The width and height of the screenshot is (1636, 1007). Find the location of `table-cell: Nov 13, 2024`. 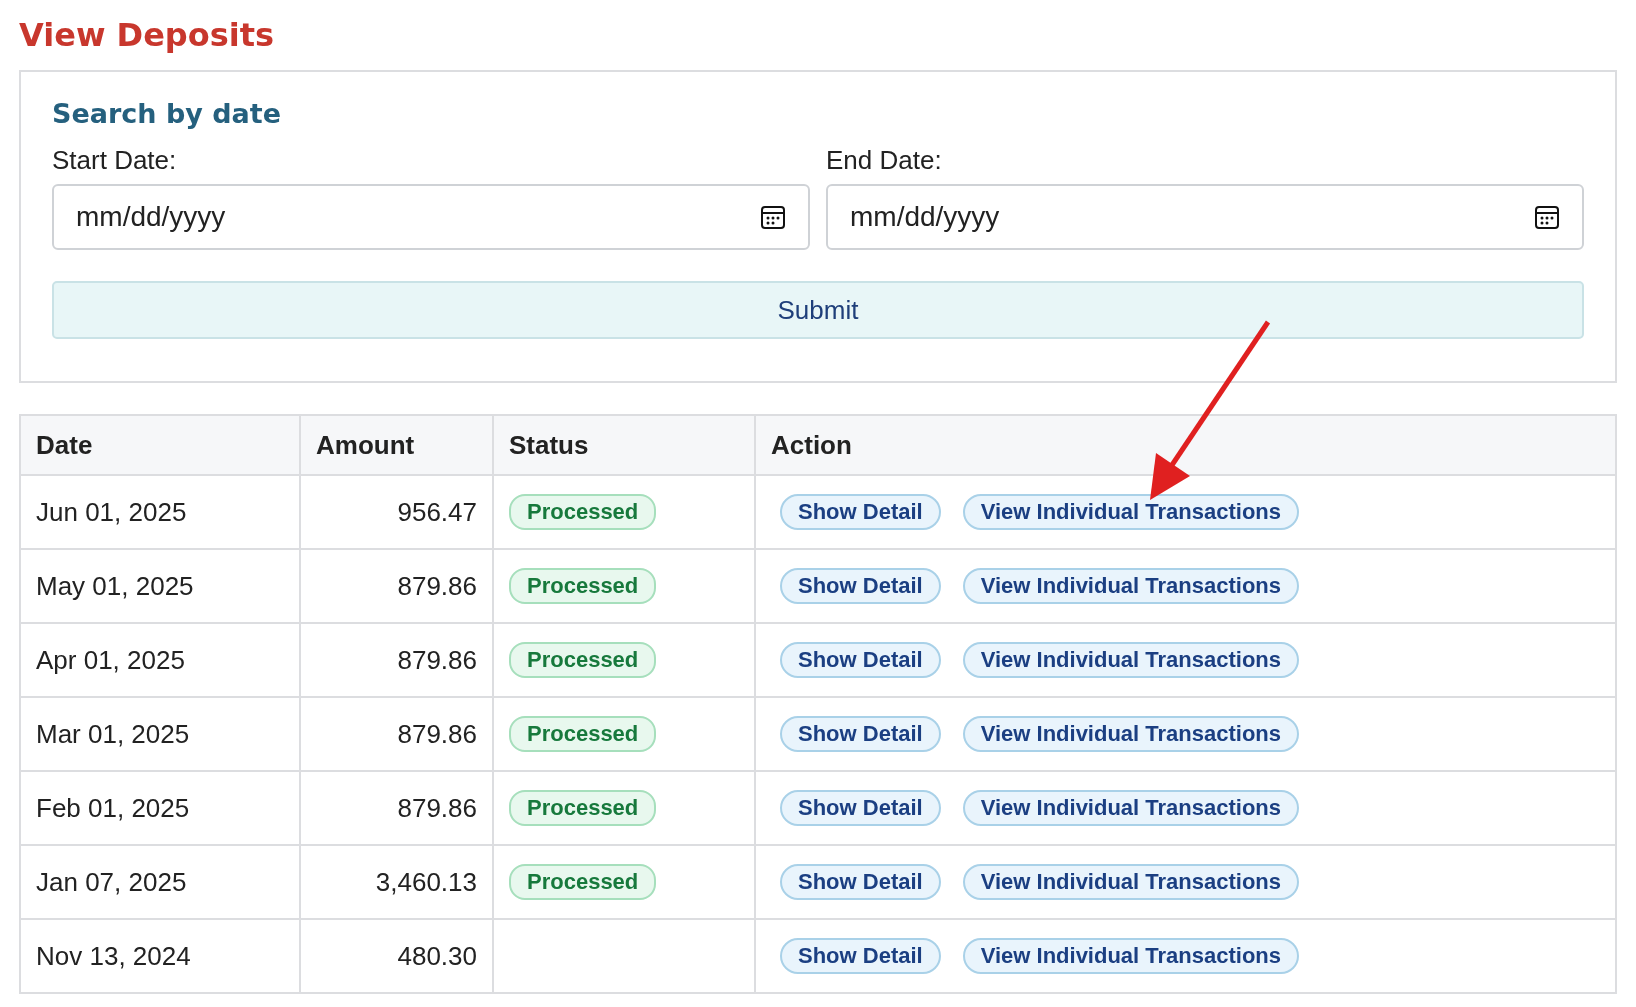

table-cell: Nov 13, 2024 is located at coordinates (160, 956).